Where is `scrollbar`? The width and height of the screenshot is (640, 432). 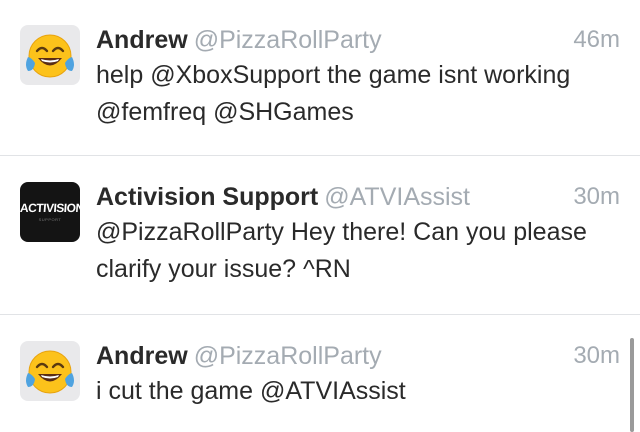 scrollbar is located at coordinates (632, 385).